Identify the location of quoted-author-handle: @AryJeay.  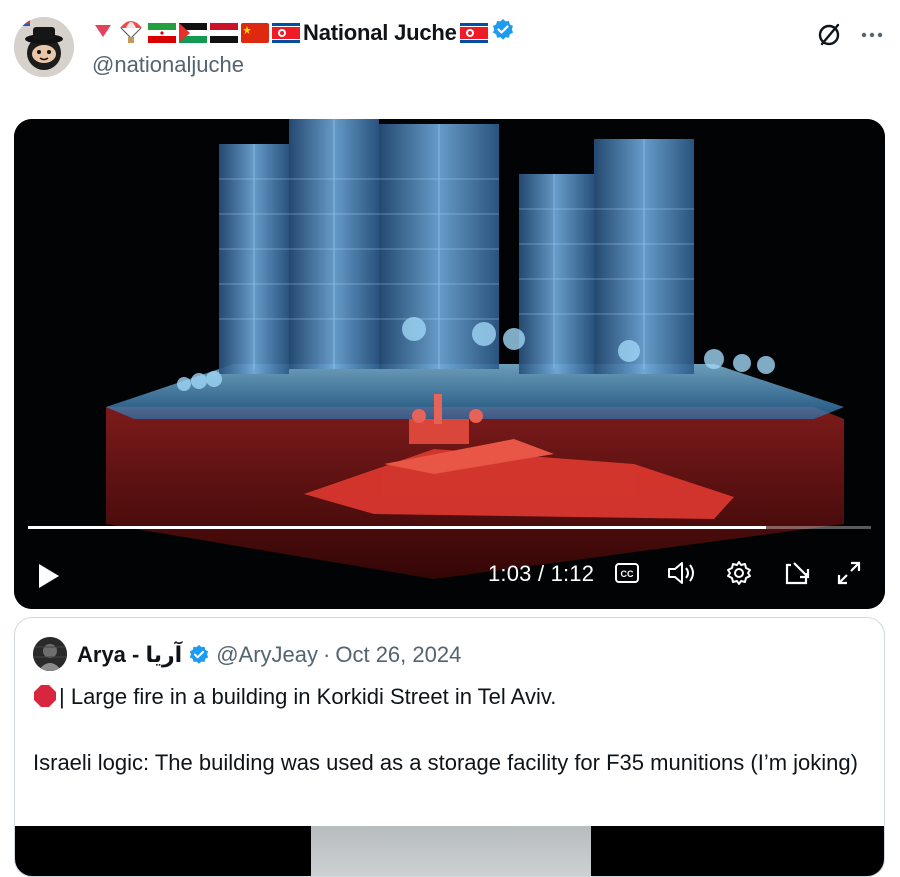
(267, 655).